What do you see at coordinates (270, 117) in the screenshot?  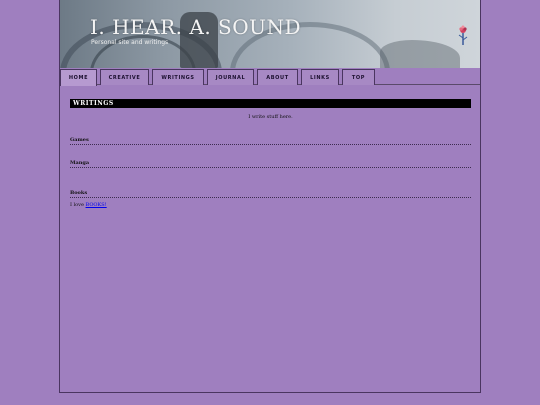 I see `intro-text: I write stuff here.` at bounding box center [270, 117].